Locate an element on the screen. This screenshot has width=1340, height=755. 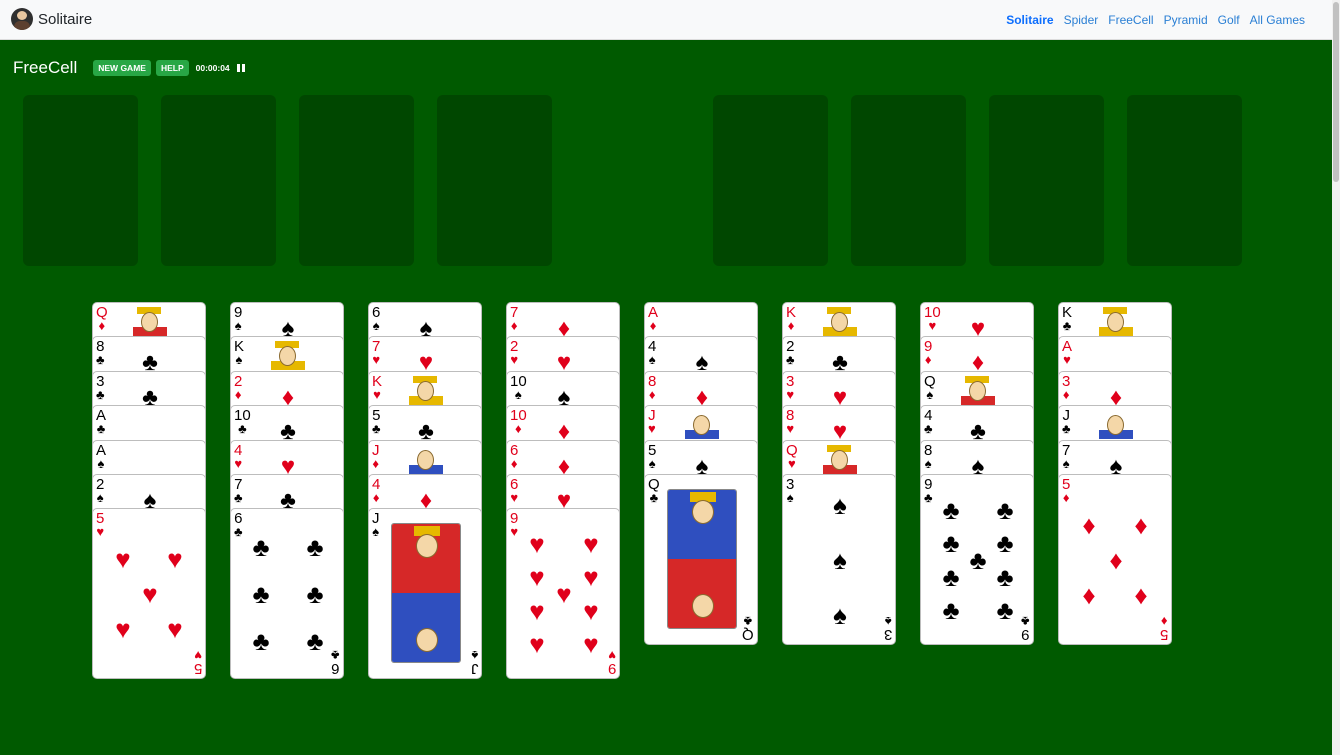
card-corner-index: A ♣ is located at coordinates (101, 421).